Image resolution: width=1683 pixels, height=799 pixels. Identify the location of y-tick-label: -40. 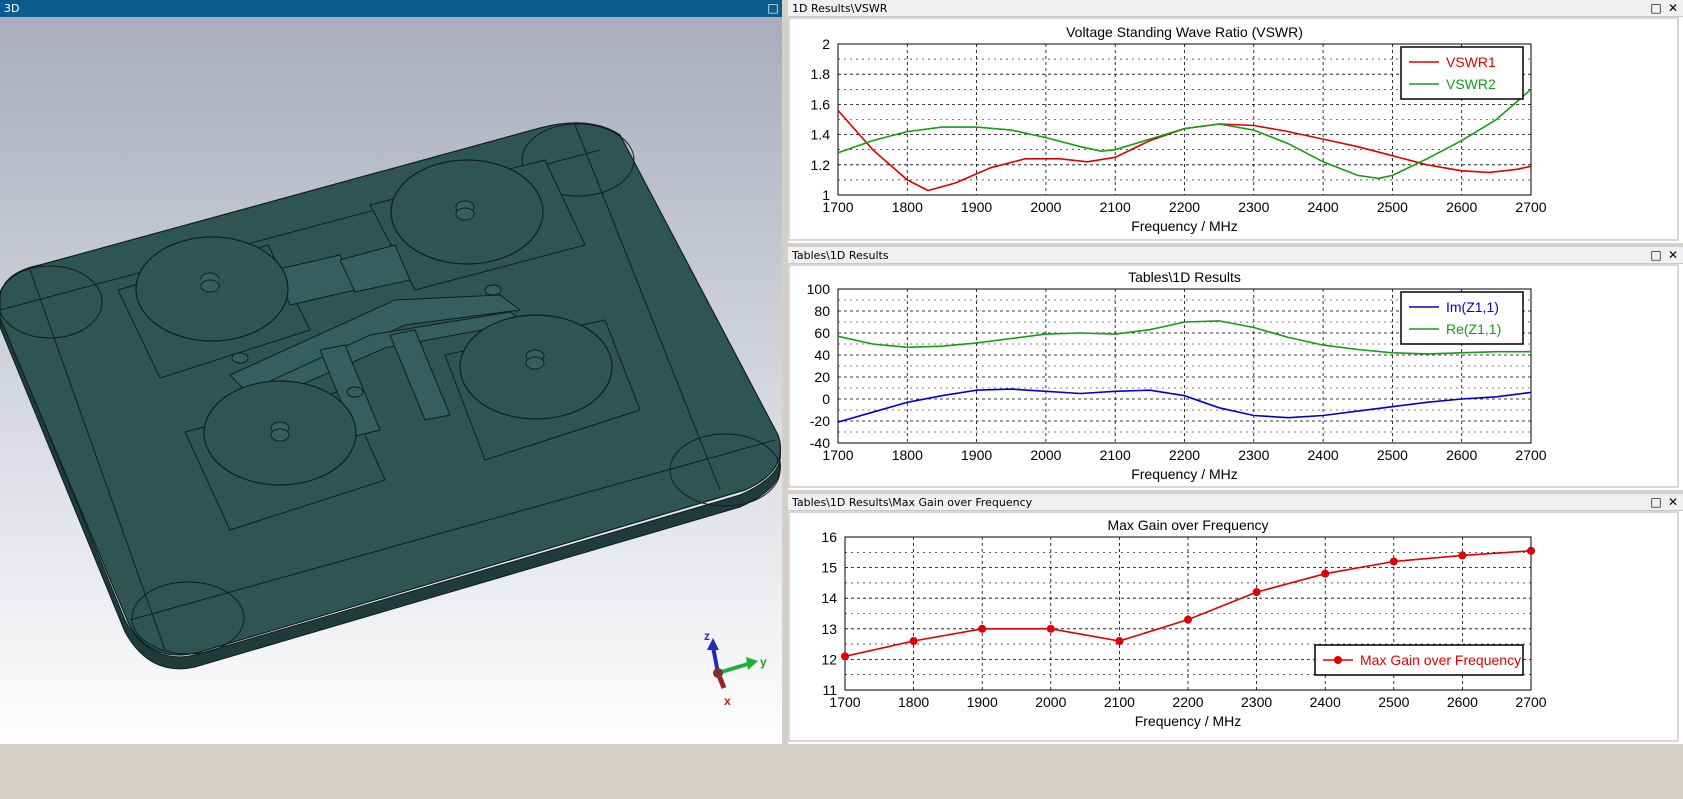
(820, 443).